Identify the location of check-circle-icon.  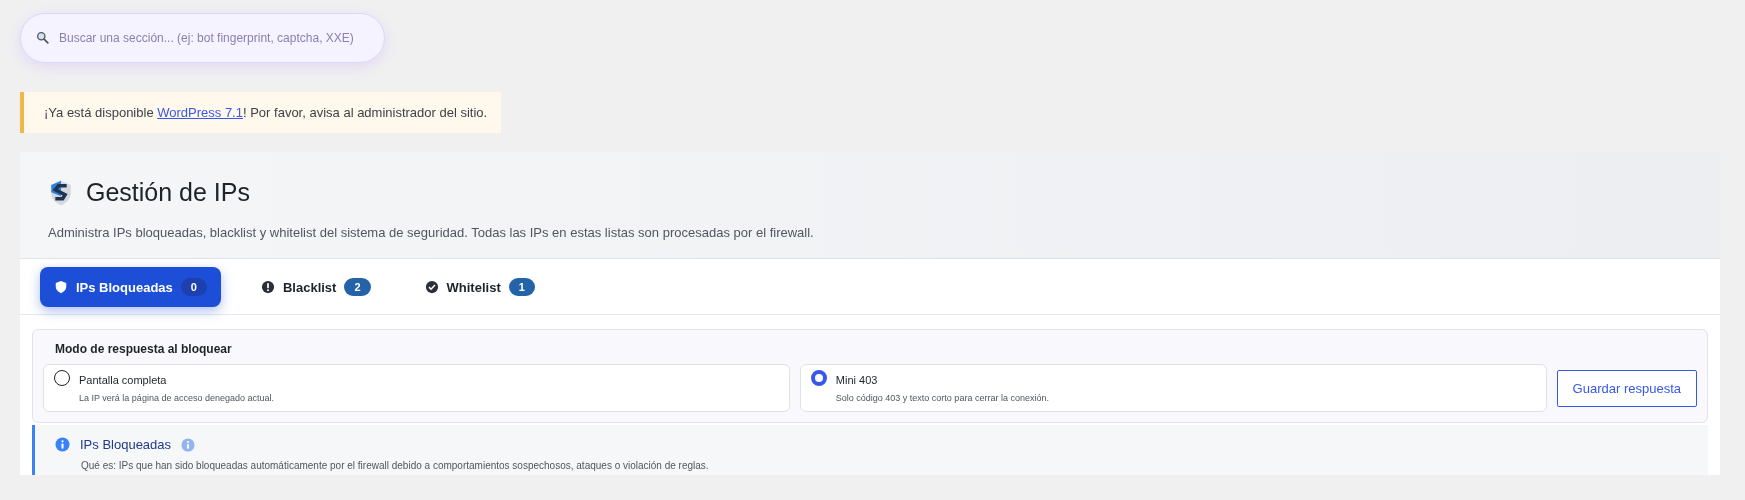
(431, 287).